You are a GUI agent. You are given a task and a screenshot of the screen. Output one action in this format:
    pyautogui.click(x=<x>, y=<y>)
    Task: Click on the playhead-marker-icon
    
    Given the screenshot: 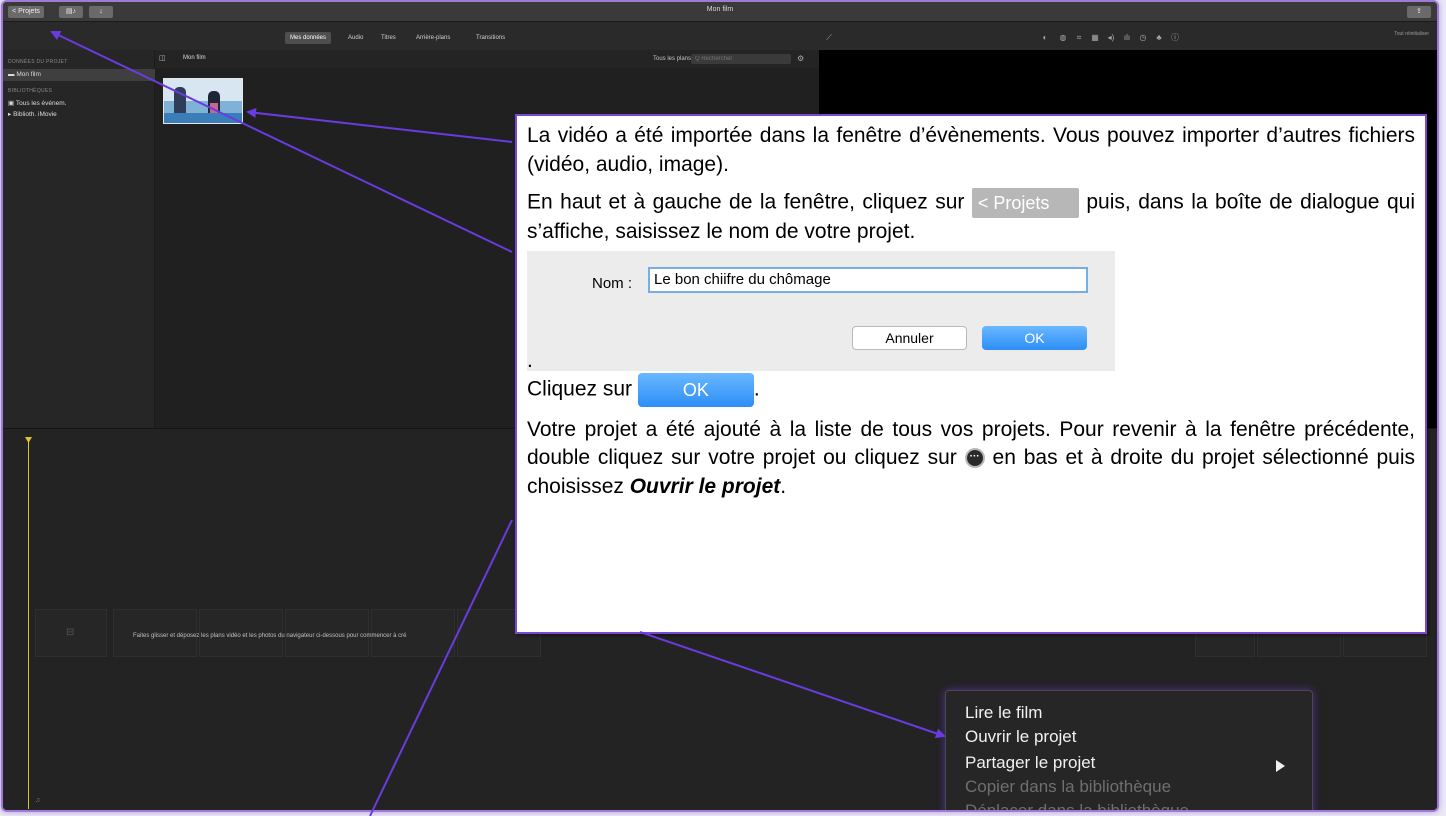 What is the action you would take?
    pyautogui.click(x=28, y=440)
    